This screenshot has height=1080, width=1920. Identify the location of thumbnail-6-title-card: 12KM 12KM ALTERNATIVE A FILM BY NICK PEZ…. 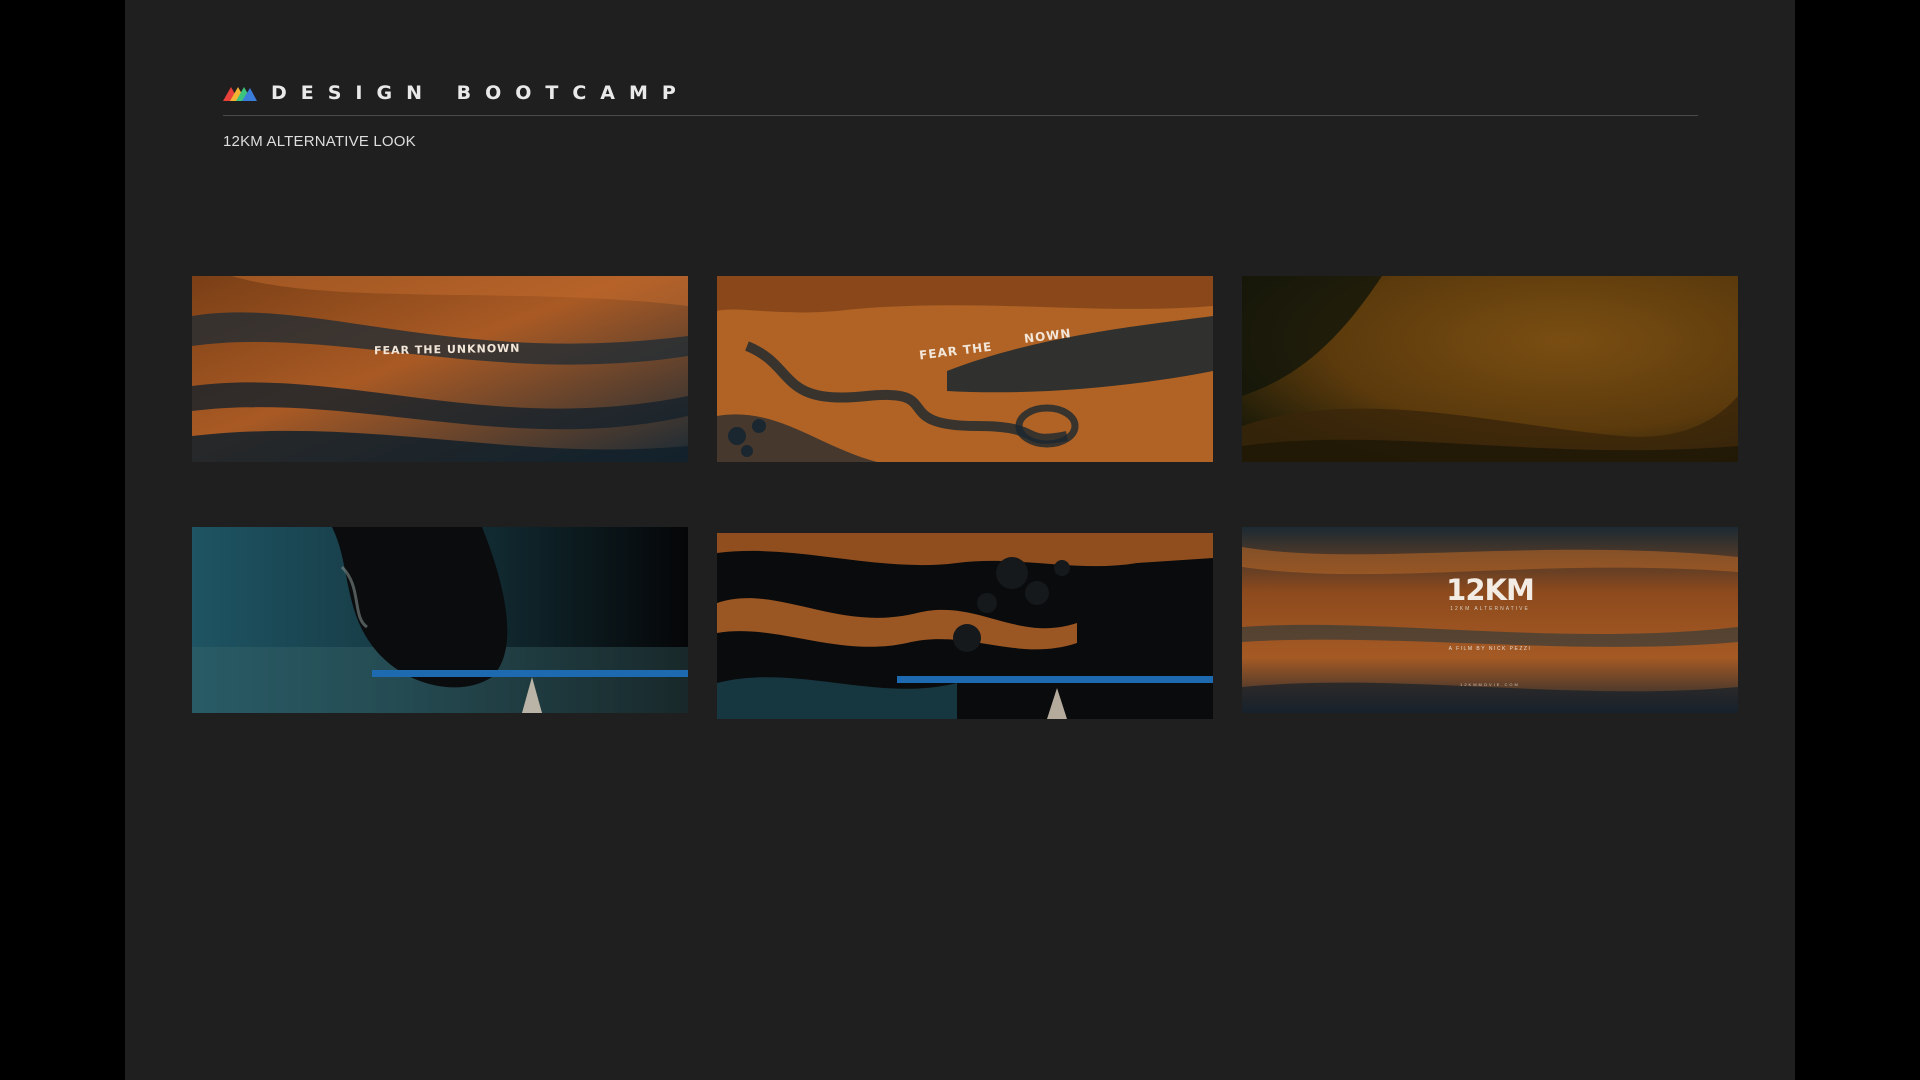
(1490, 620).